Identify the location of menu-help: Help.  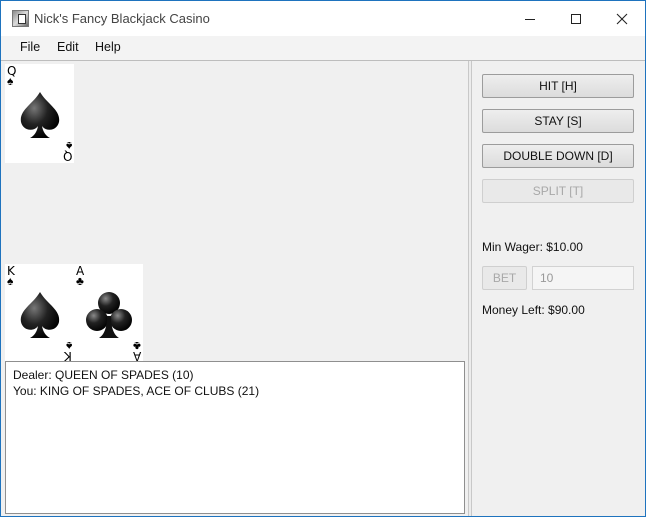
(108, 47).